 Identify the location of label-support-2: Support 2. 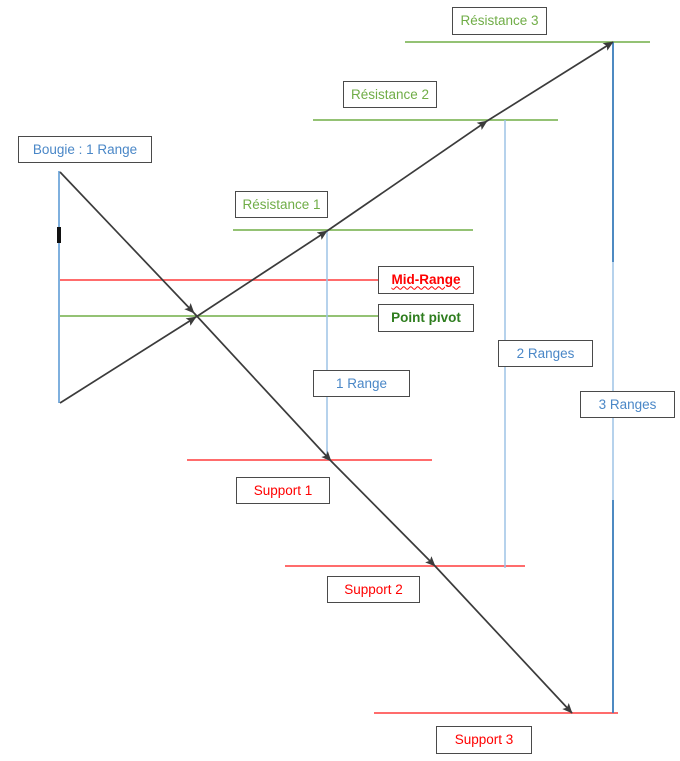
(373, 589).